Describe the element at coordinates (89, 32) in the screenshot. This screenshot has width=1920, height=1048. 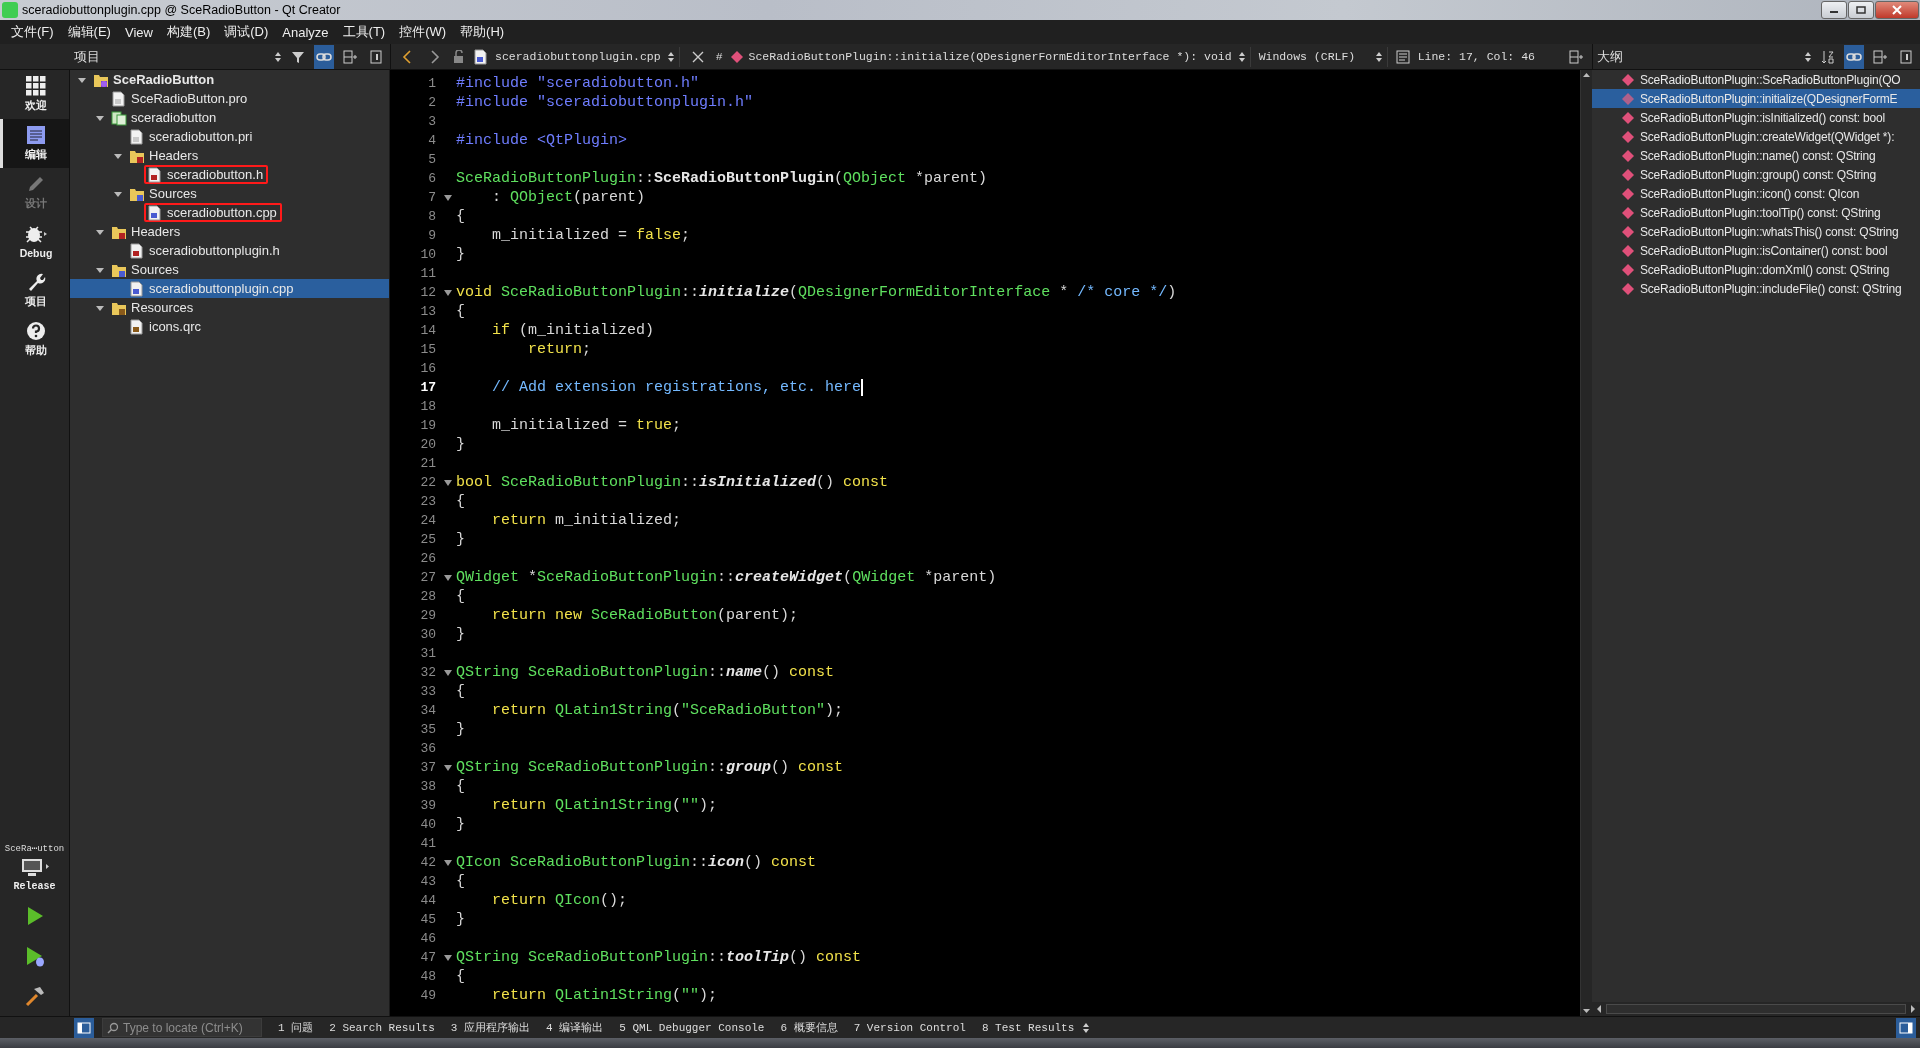
I see `menu-item: 编辑(E)` at that location.